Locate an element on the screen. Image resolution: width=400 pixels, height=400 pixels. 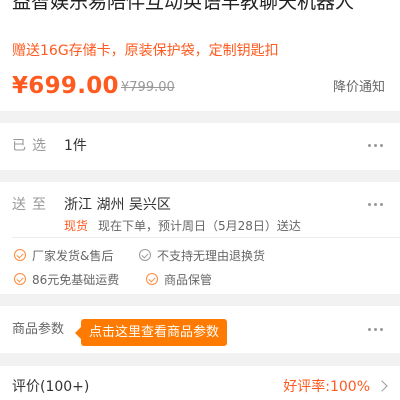
service-item-free-shipping: 86元免基础运费 is located at coordinates (66, 280).